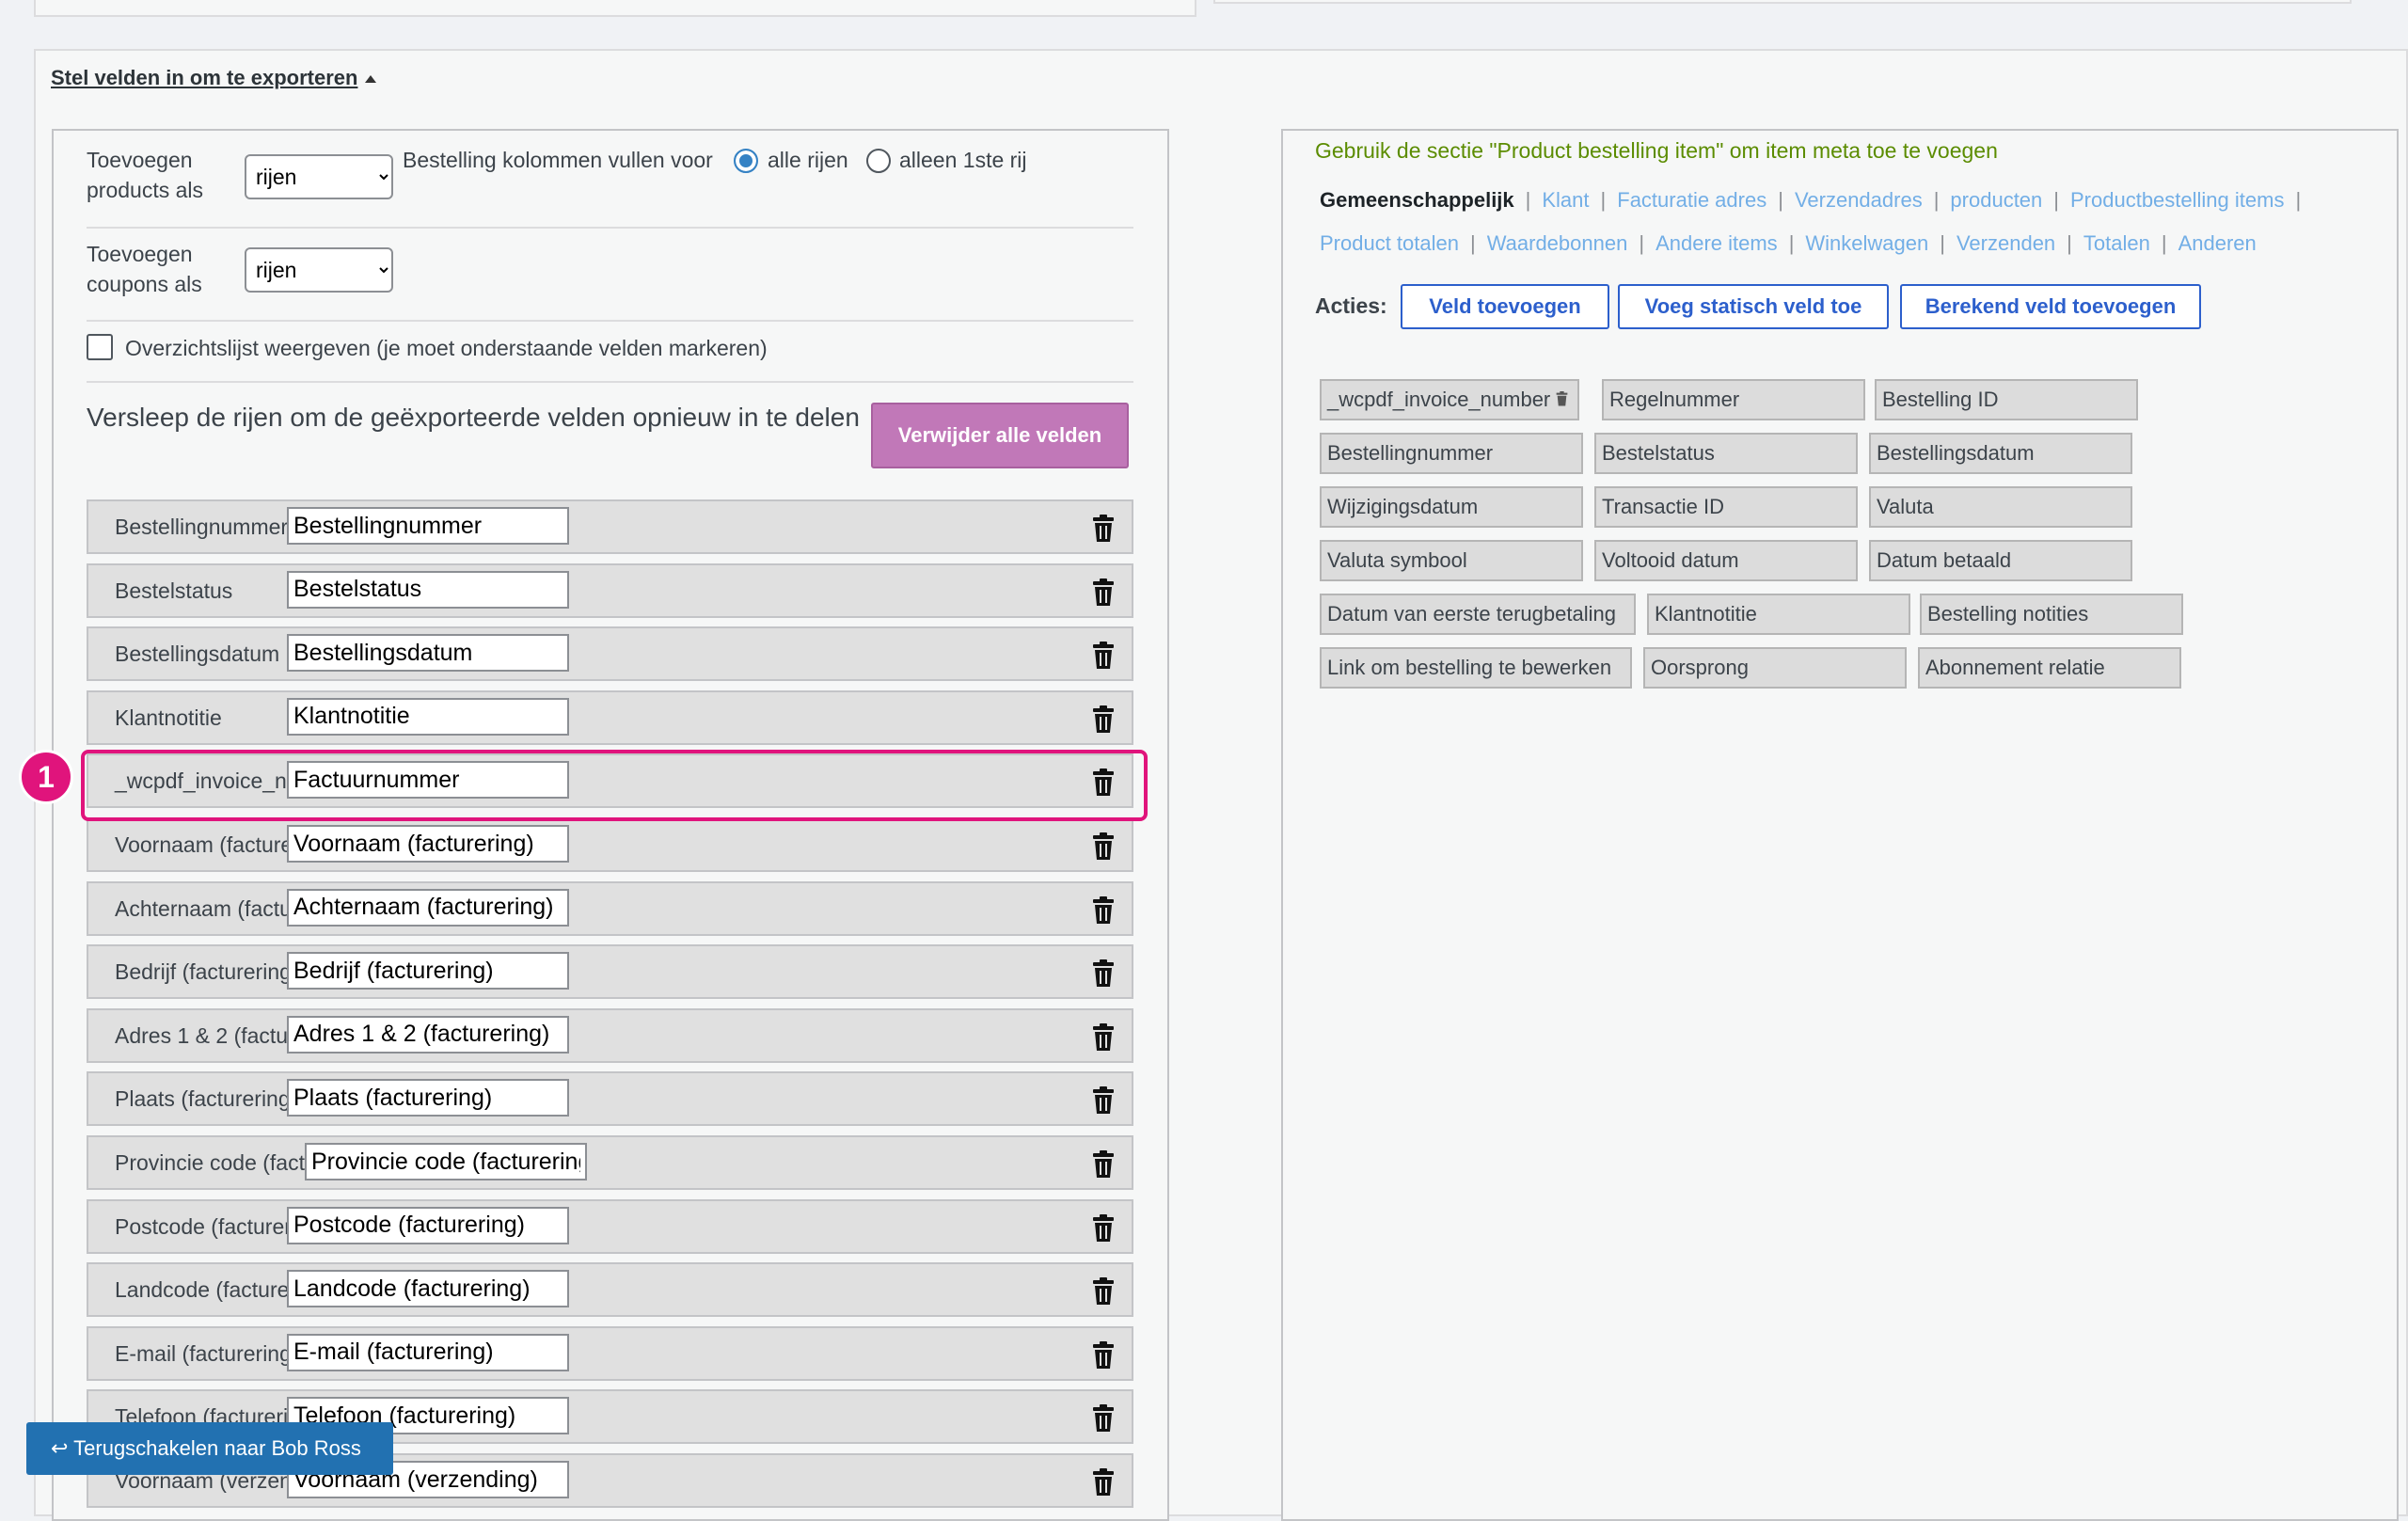 Image resolution: width=2408 pixels, height=1521 pixels. I want to click on available-field-chip: Voltooid datum, so click(1726, 561).